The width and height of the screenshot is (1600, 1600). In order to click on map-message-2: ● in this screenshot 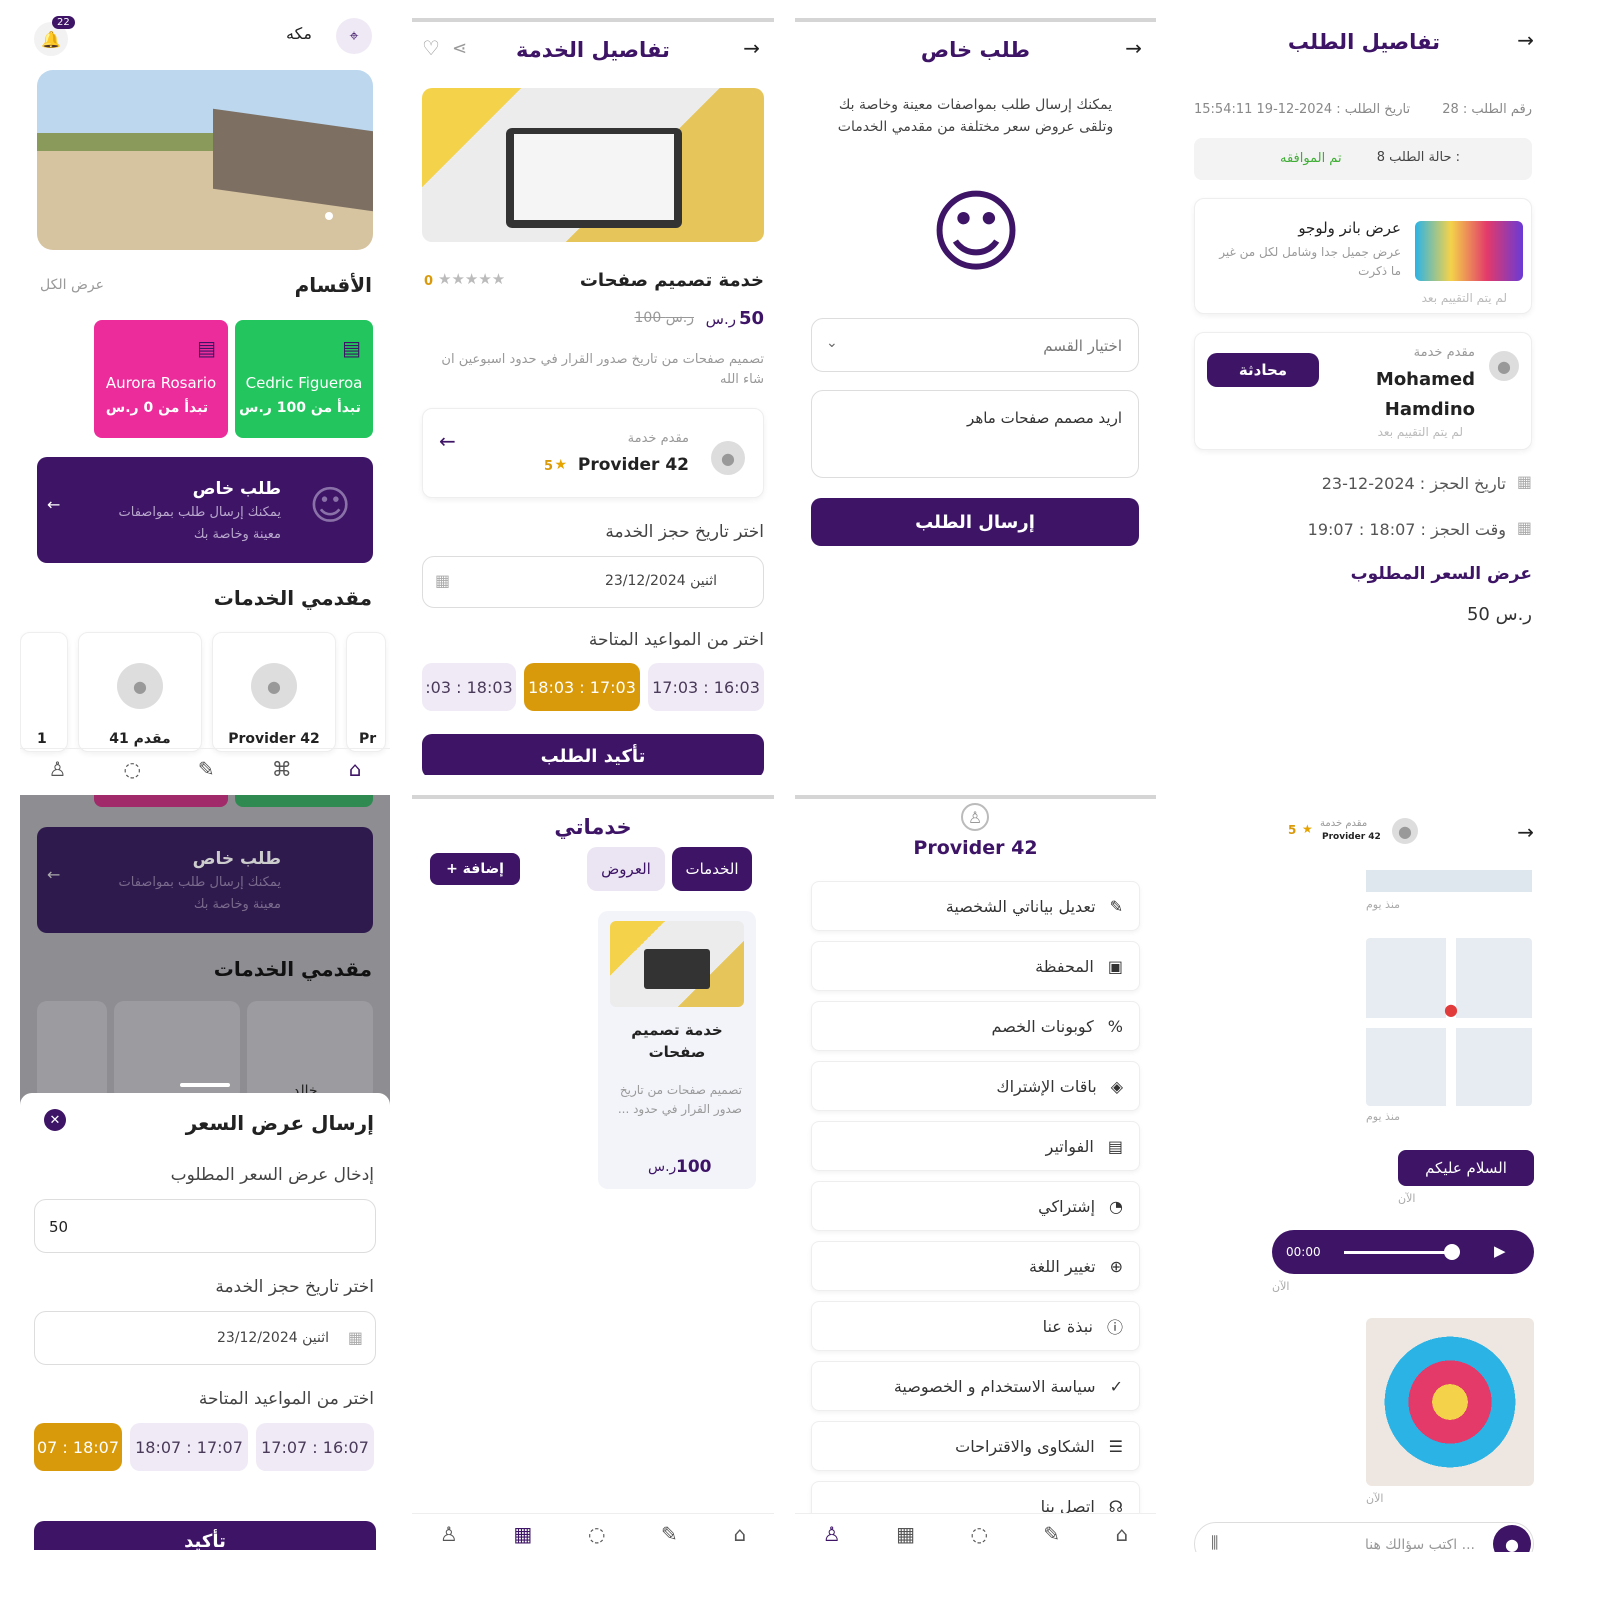, I will do `click(1449, 1022)`.